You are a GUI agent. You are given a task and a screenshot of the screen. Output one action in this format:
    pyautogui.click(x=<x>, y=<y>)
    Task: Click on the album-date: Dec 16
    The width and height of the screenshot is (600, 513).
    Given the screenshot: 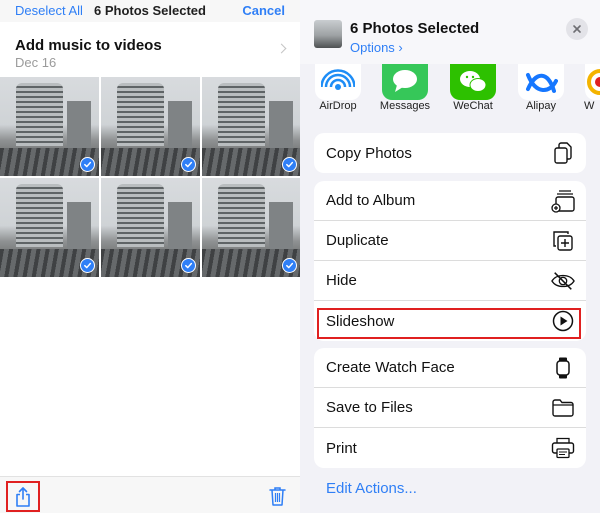 What is the action you would take?
    pyautogui.click(x=36, y=62)
    